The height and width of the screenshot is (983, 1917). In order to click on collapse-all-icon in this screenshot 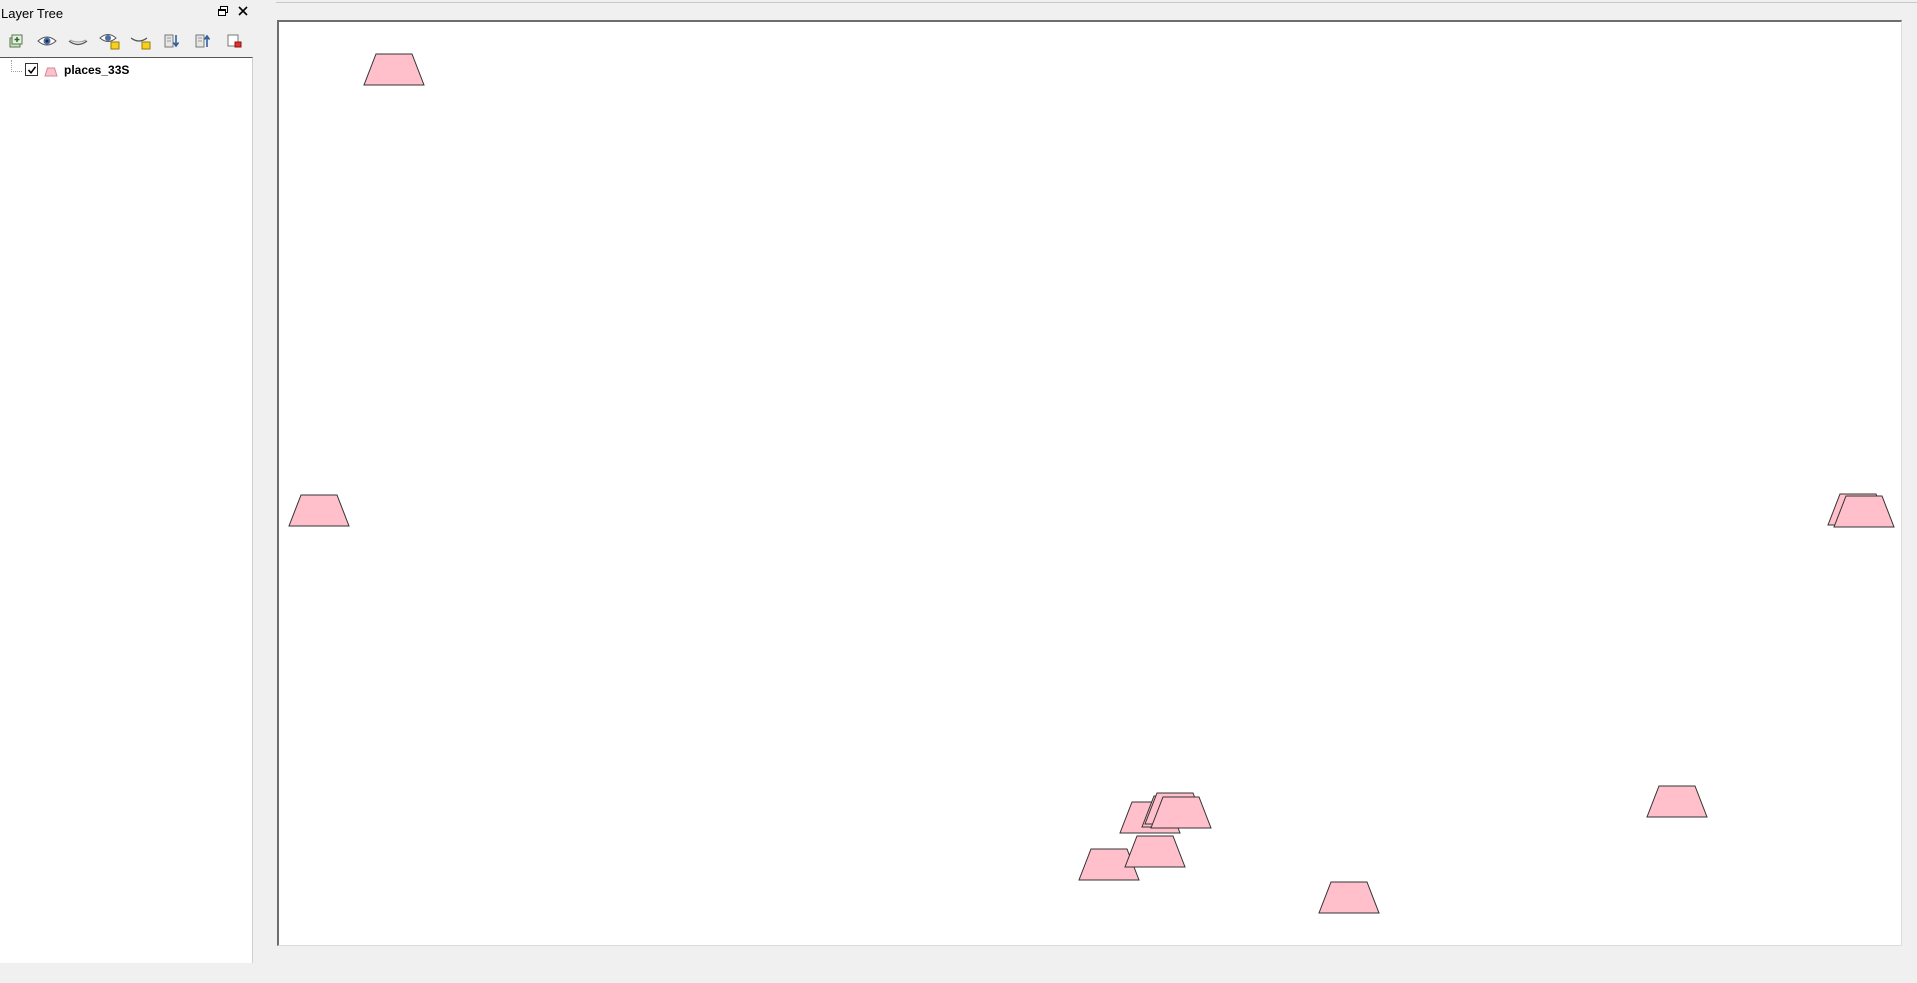, I will do `click(203, 41)`.